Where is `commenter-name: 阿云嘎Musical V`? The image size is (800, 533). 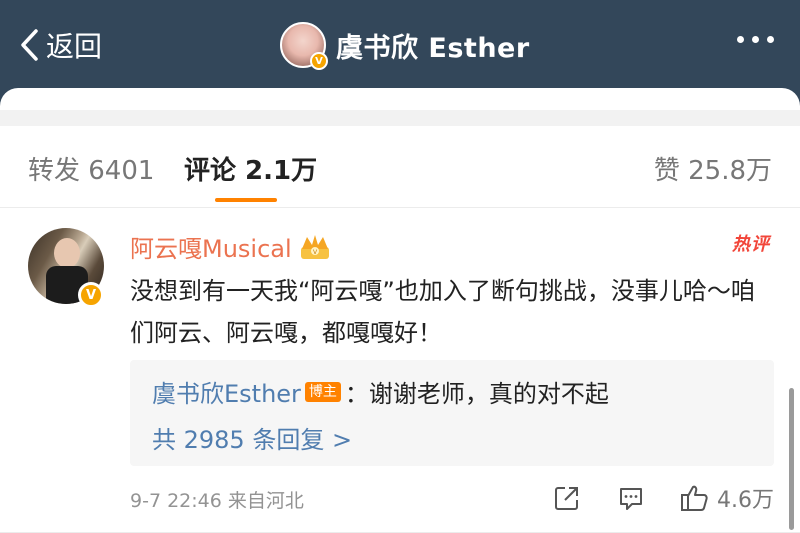 commenter-name: 阿云嘎Musical V is located at coordinates (231, 246).